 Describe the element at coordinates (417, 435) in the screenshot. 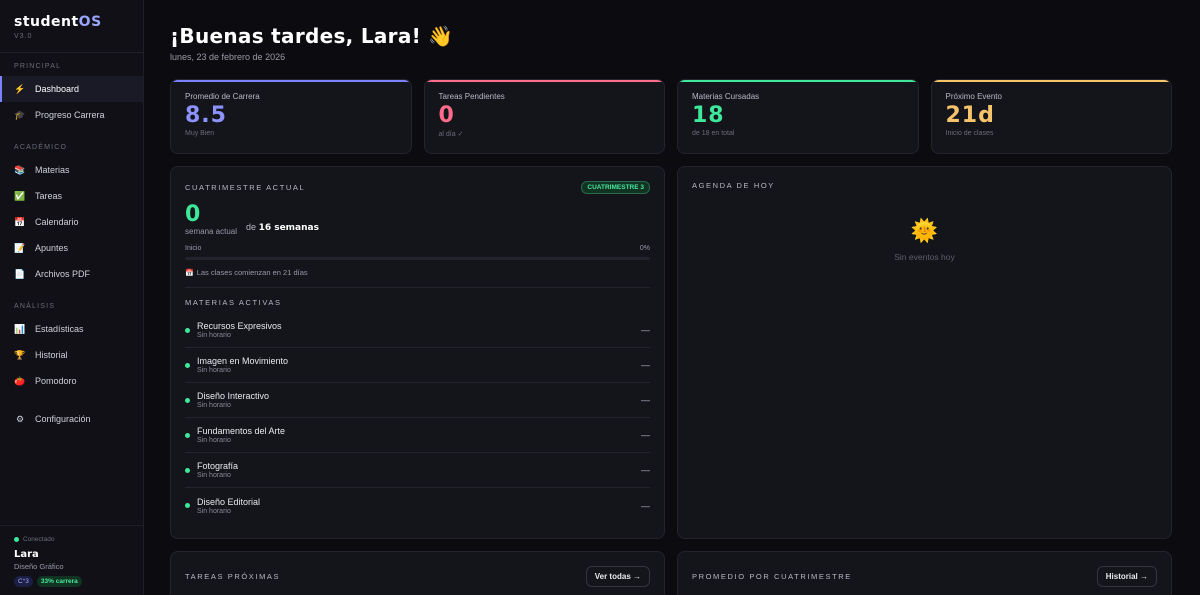

I see `list-item: Fundamentos del Arte Sin horario —` at that location.